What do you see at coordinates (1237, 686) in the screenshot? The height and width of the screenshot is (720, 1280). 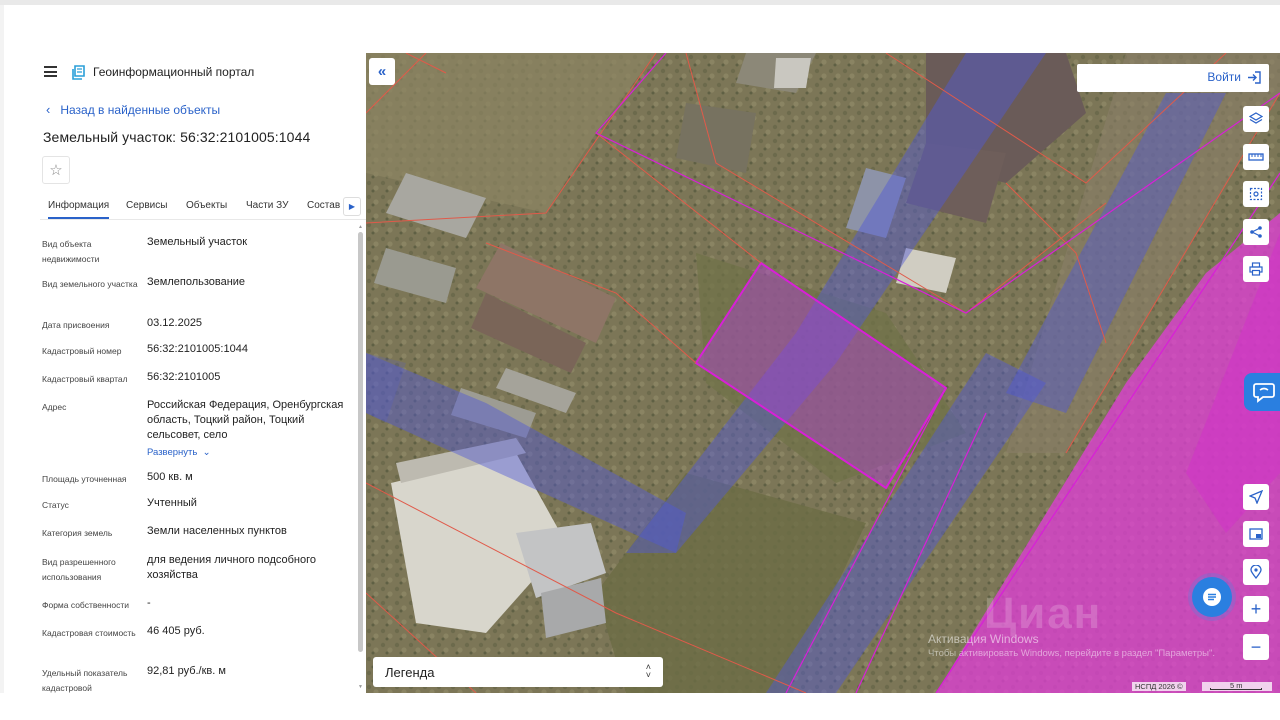 I see `map-scale: 5 m` at bounding box center [1237, 686].